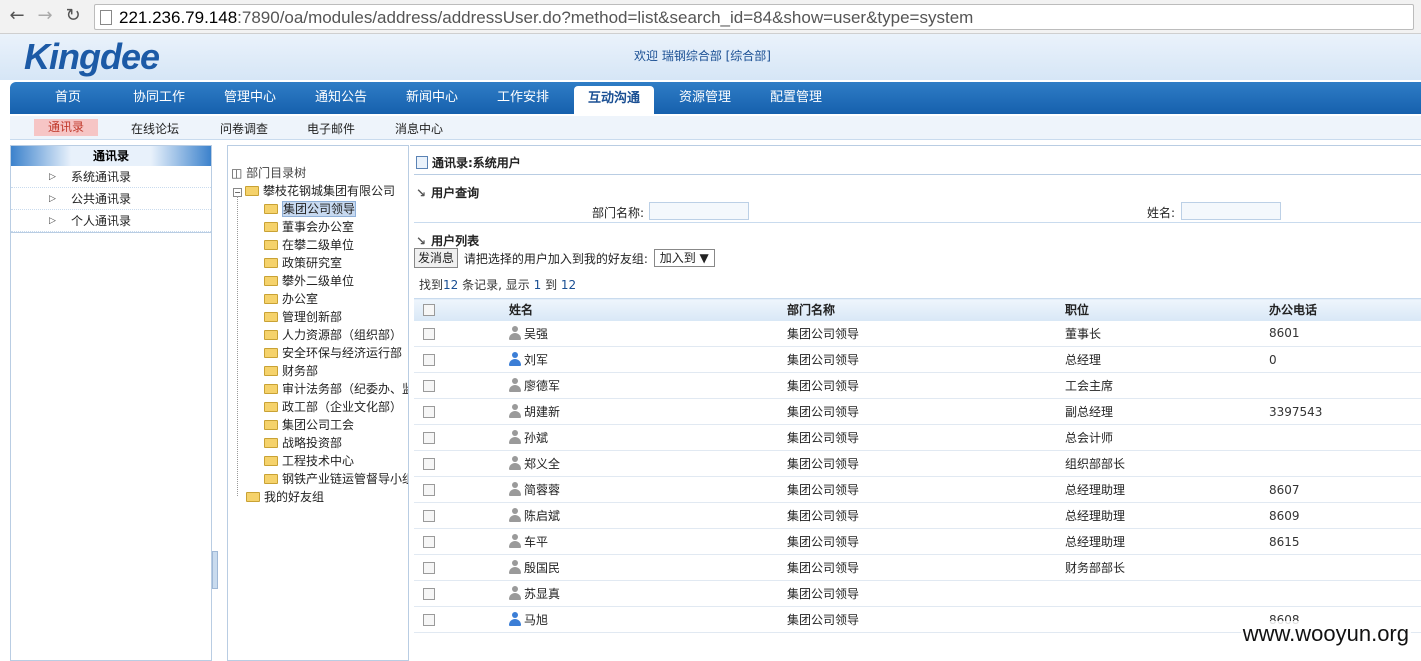 The height and width of the screenshot is (661, 1421). Describe the element at coordinates (542, 386) in the screenshot. I see `user-name: 廖德军` at that location.